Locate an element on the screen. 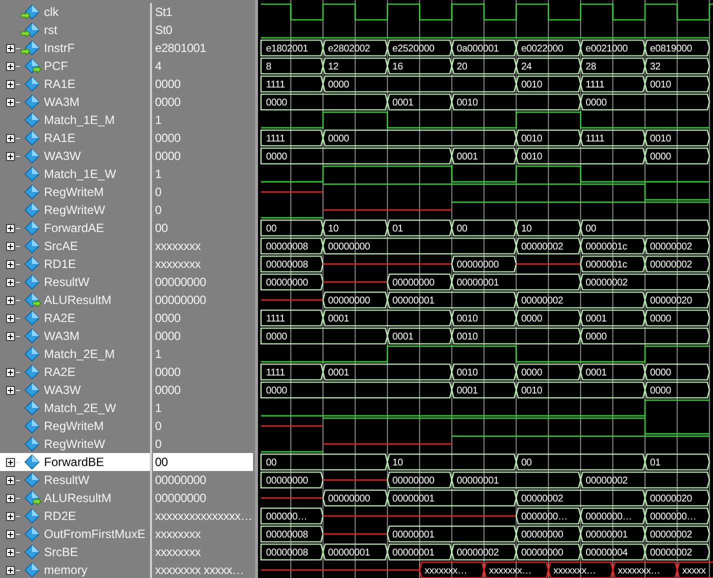  signal-row: Match_2E_M is located at coordinates (76, 354).